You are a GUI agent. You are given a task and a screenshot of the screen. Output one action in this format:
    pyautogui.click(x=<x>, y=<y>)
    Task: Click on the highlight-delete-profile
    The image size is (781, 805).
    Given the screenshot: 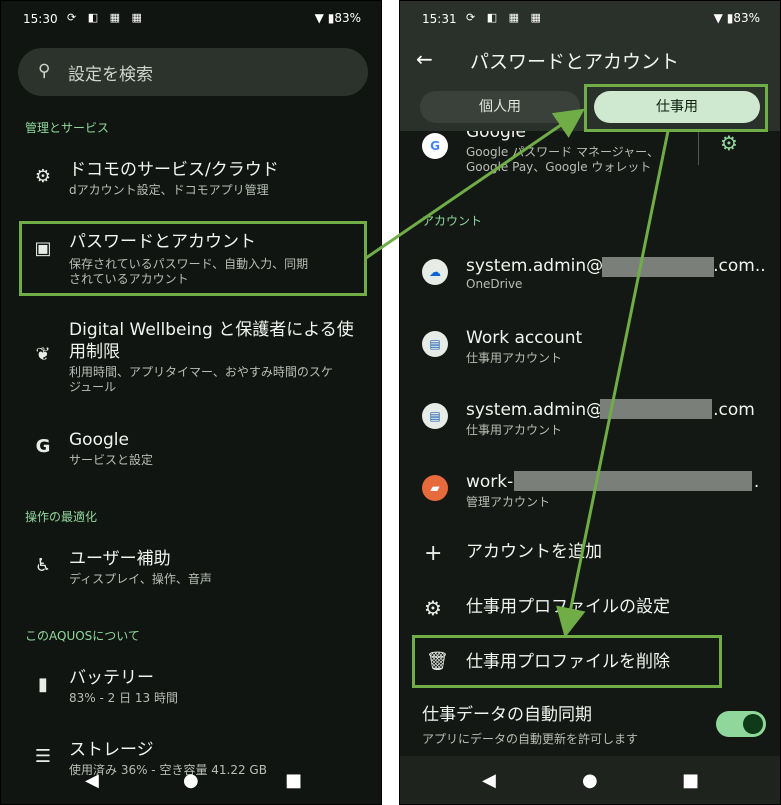 What is the action you would take?
    pyautogui.click(x=567, y=661)
    